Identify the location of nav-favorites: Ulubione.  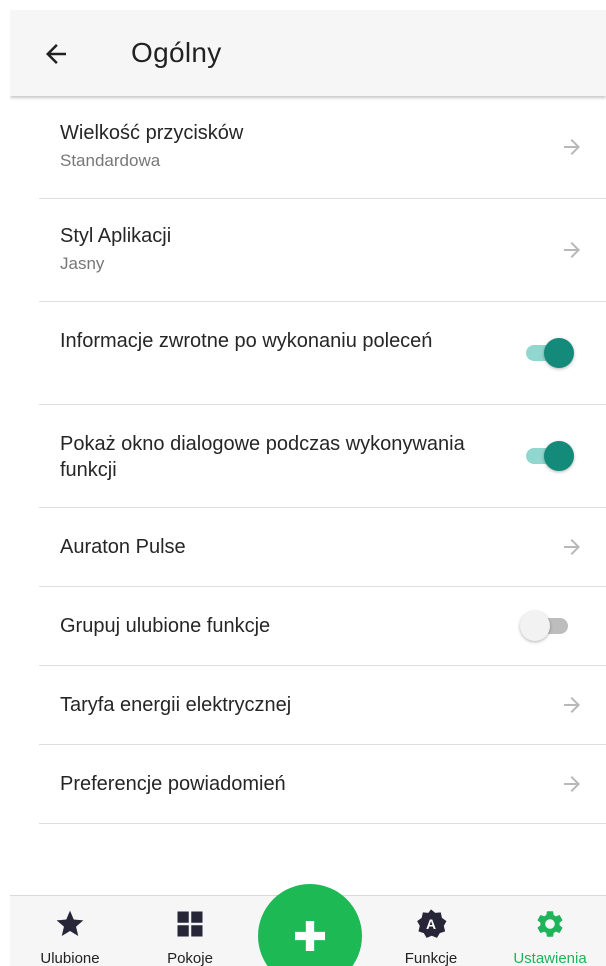
(70, 931).